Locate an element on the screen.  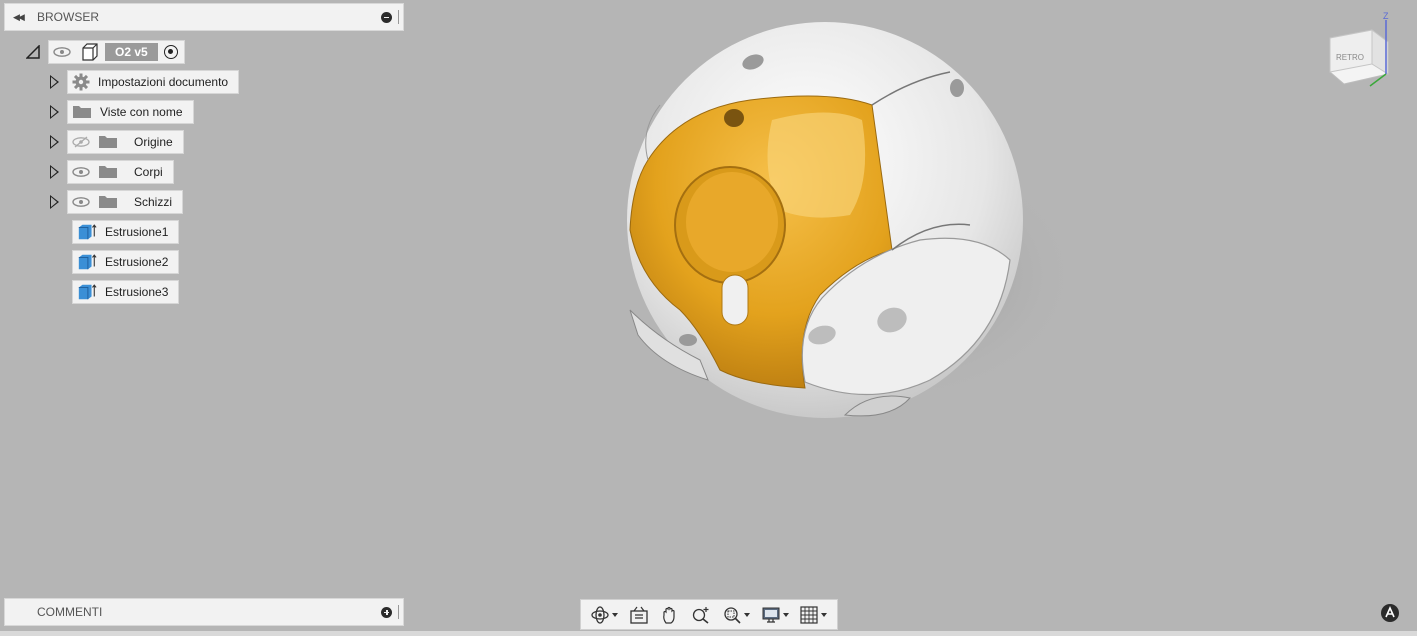
display-settings-icon is located at coordinates (771, 615).